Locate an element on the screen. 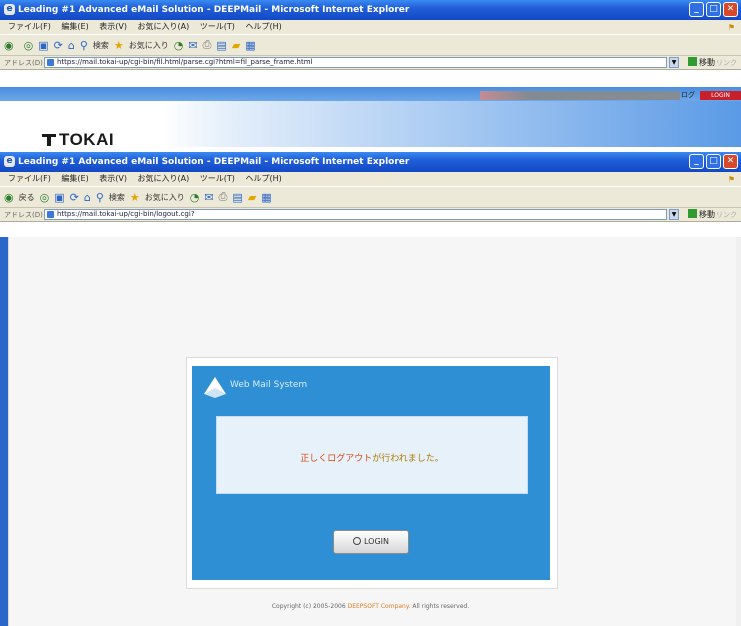 The image size is (741, 626). portal-tag-left: ログ is located at coordinates (688, 95).